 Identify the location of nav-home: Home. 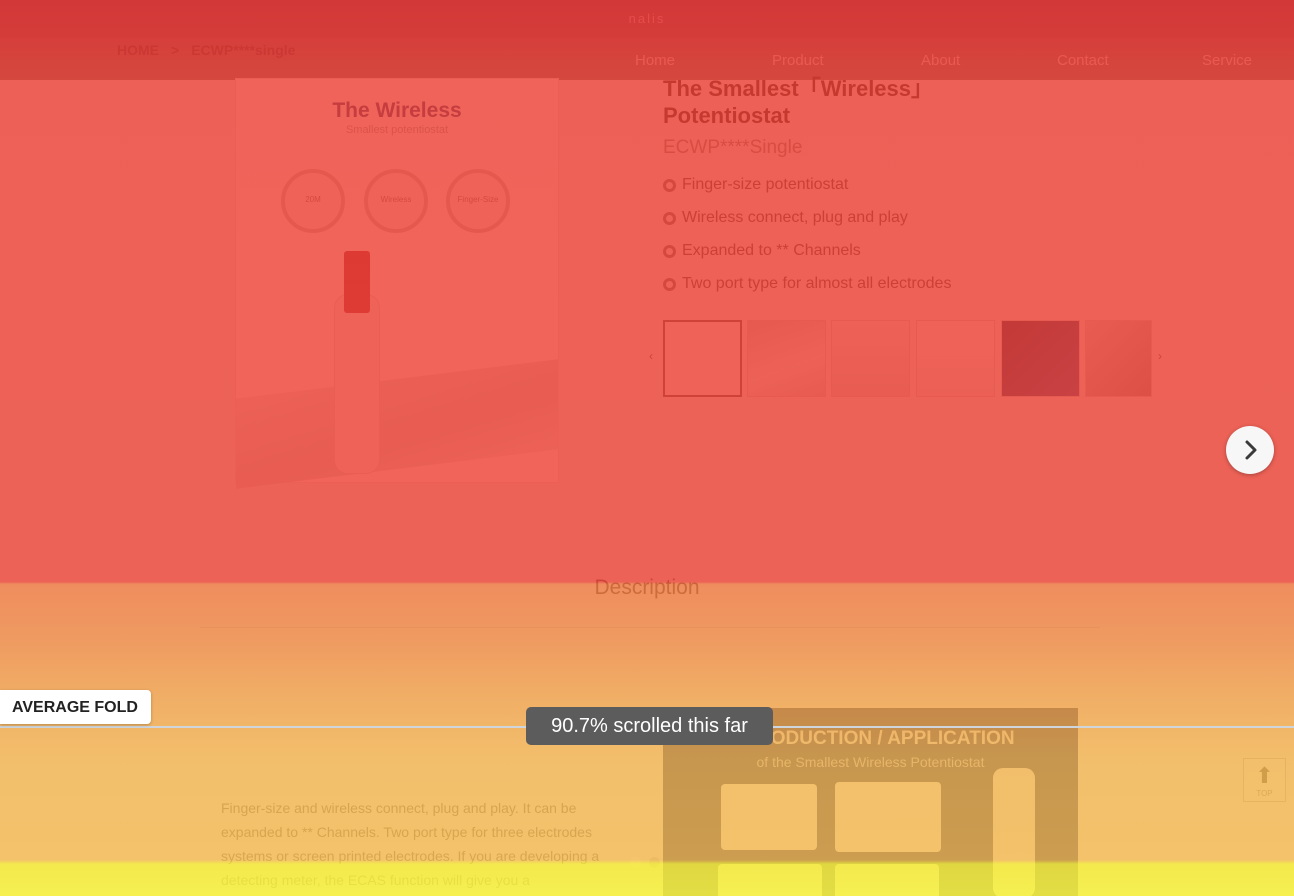
(655, 60).